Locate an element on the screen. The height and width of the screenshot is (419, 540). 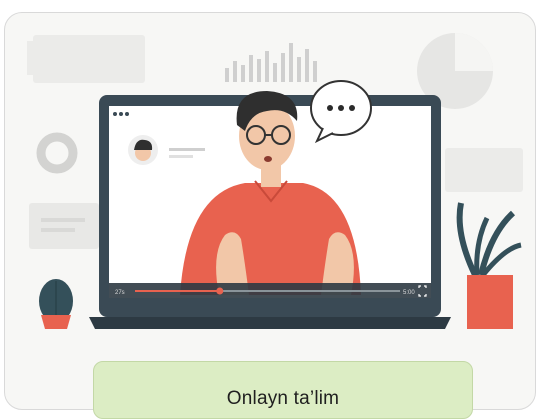
video-player-controls: 27s 5:00 is located at coordinates (270, 290).